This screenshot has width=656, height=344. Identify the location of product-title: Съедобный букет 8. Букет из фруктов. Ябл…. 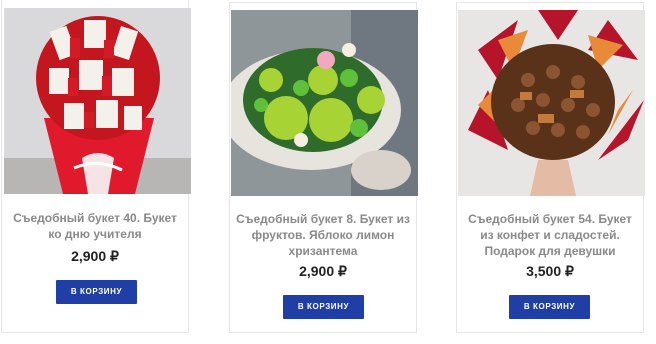
(323, 235).